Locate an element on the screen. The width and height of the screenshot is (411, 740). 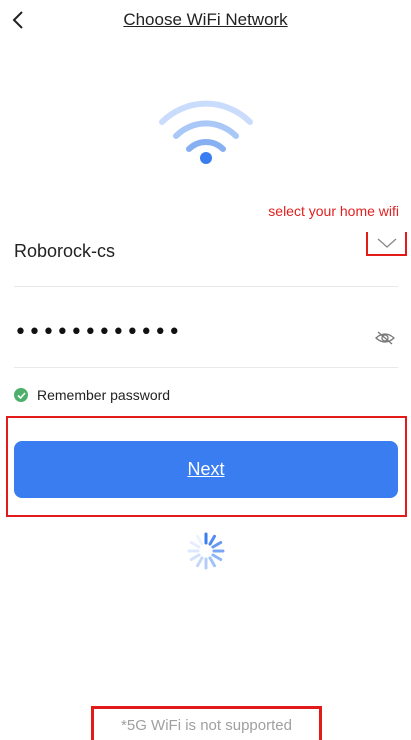
wifi-icon is located at coordinates (206, 132).